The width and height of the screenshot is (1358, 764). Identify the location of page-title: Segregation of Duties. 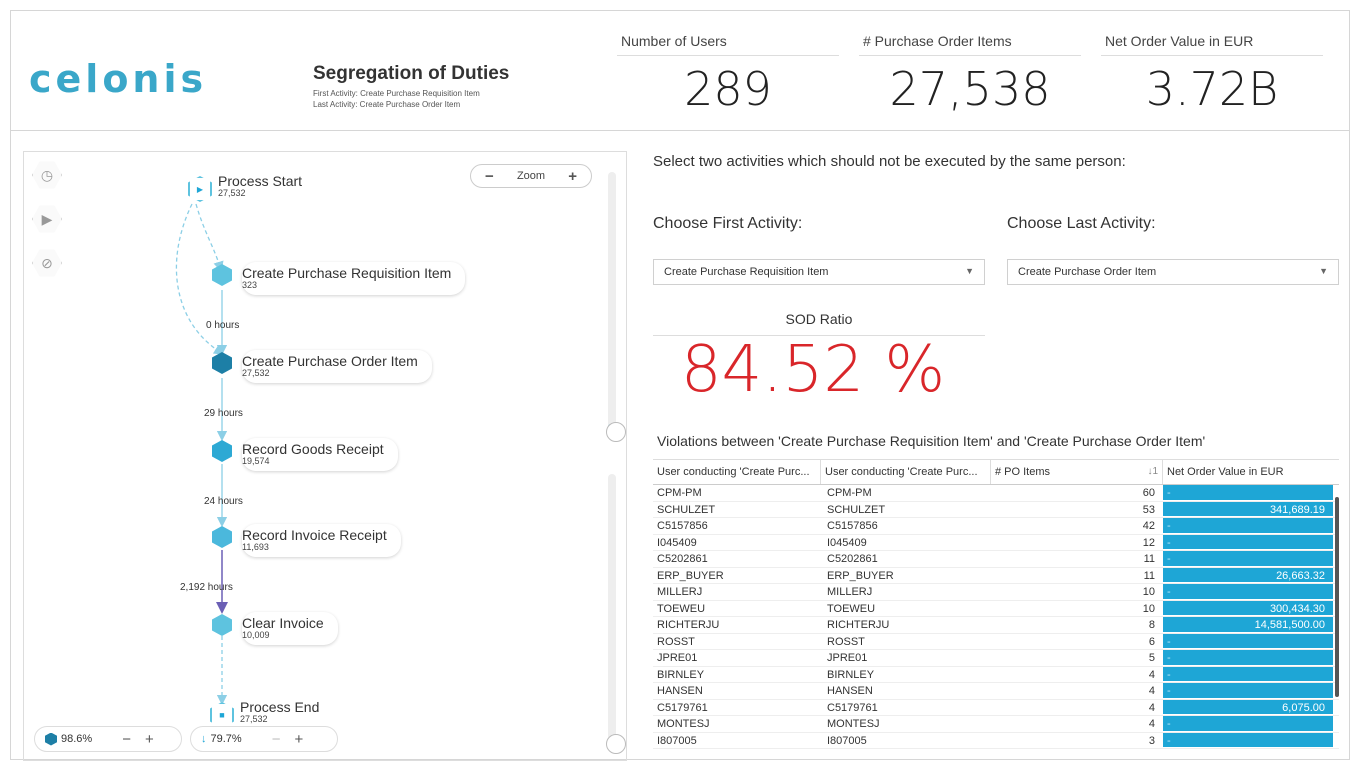
(411, 73).